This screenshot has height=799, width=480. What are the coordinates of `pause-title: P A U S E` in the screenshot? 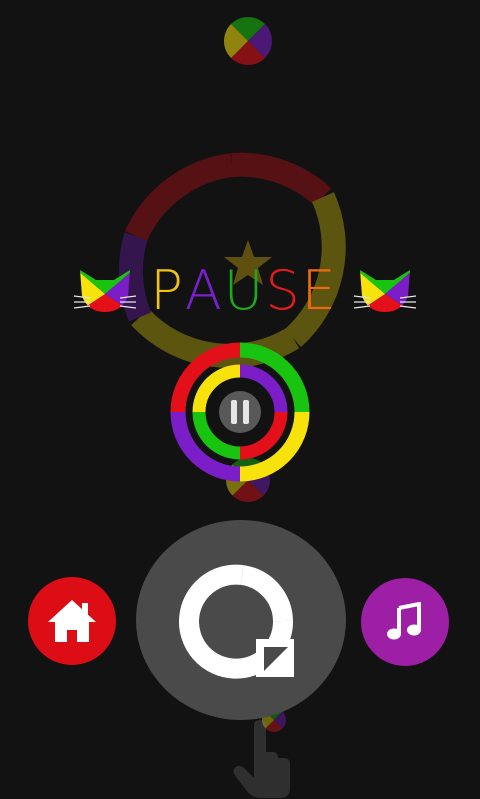 It's located at (244, 290).